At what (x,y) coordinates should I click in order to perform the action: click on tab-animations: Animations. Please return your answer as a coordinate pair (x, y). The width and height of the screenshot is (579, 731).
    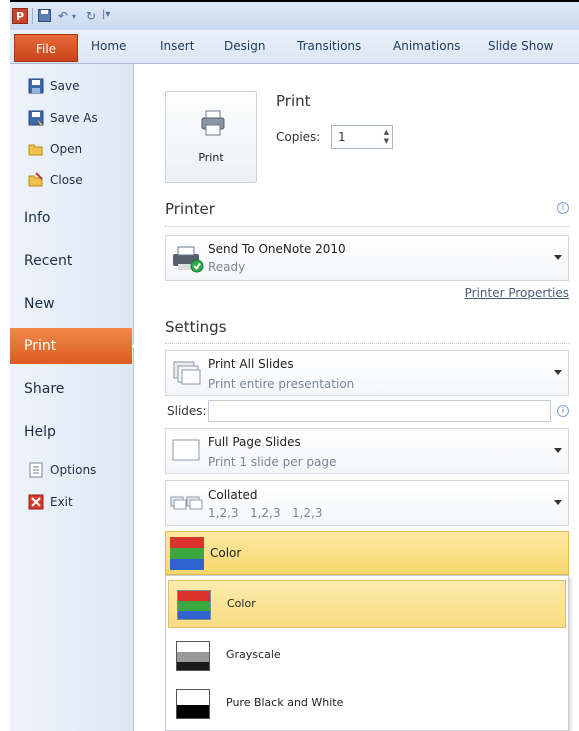
    Looking at the image, I should click on (426, 46).